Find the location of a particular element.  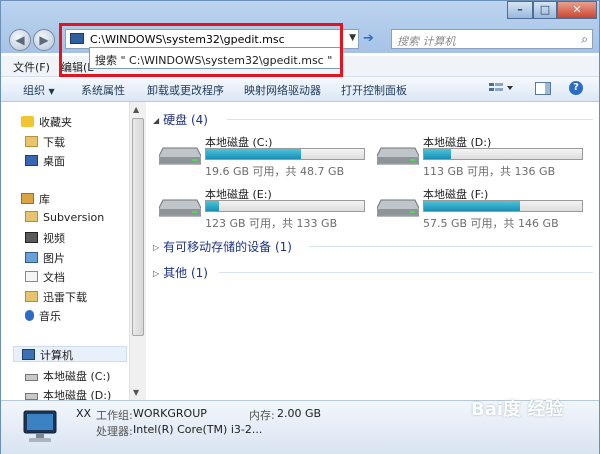

minimize-button: – is located at coordinates (520, 10).